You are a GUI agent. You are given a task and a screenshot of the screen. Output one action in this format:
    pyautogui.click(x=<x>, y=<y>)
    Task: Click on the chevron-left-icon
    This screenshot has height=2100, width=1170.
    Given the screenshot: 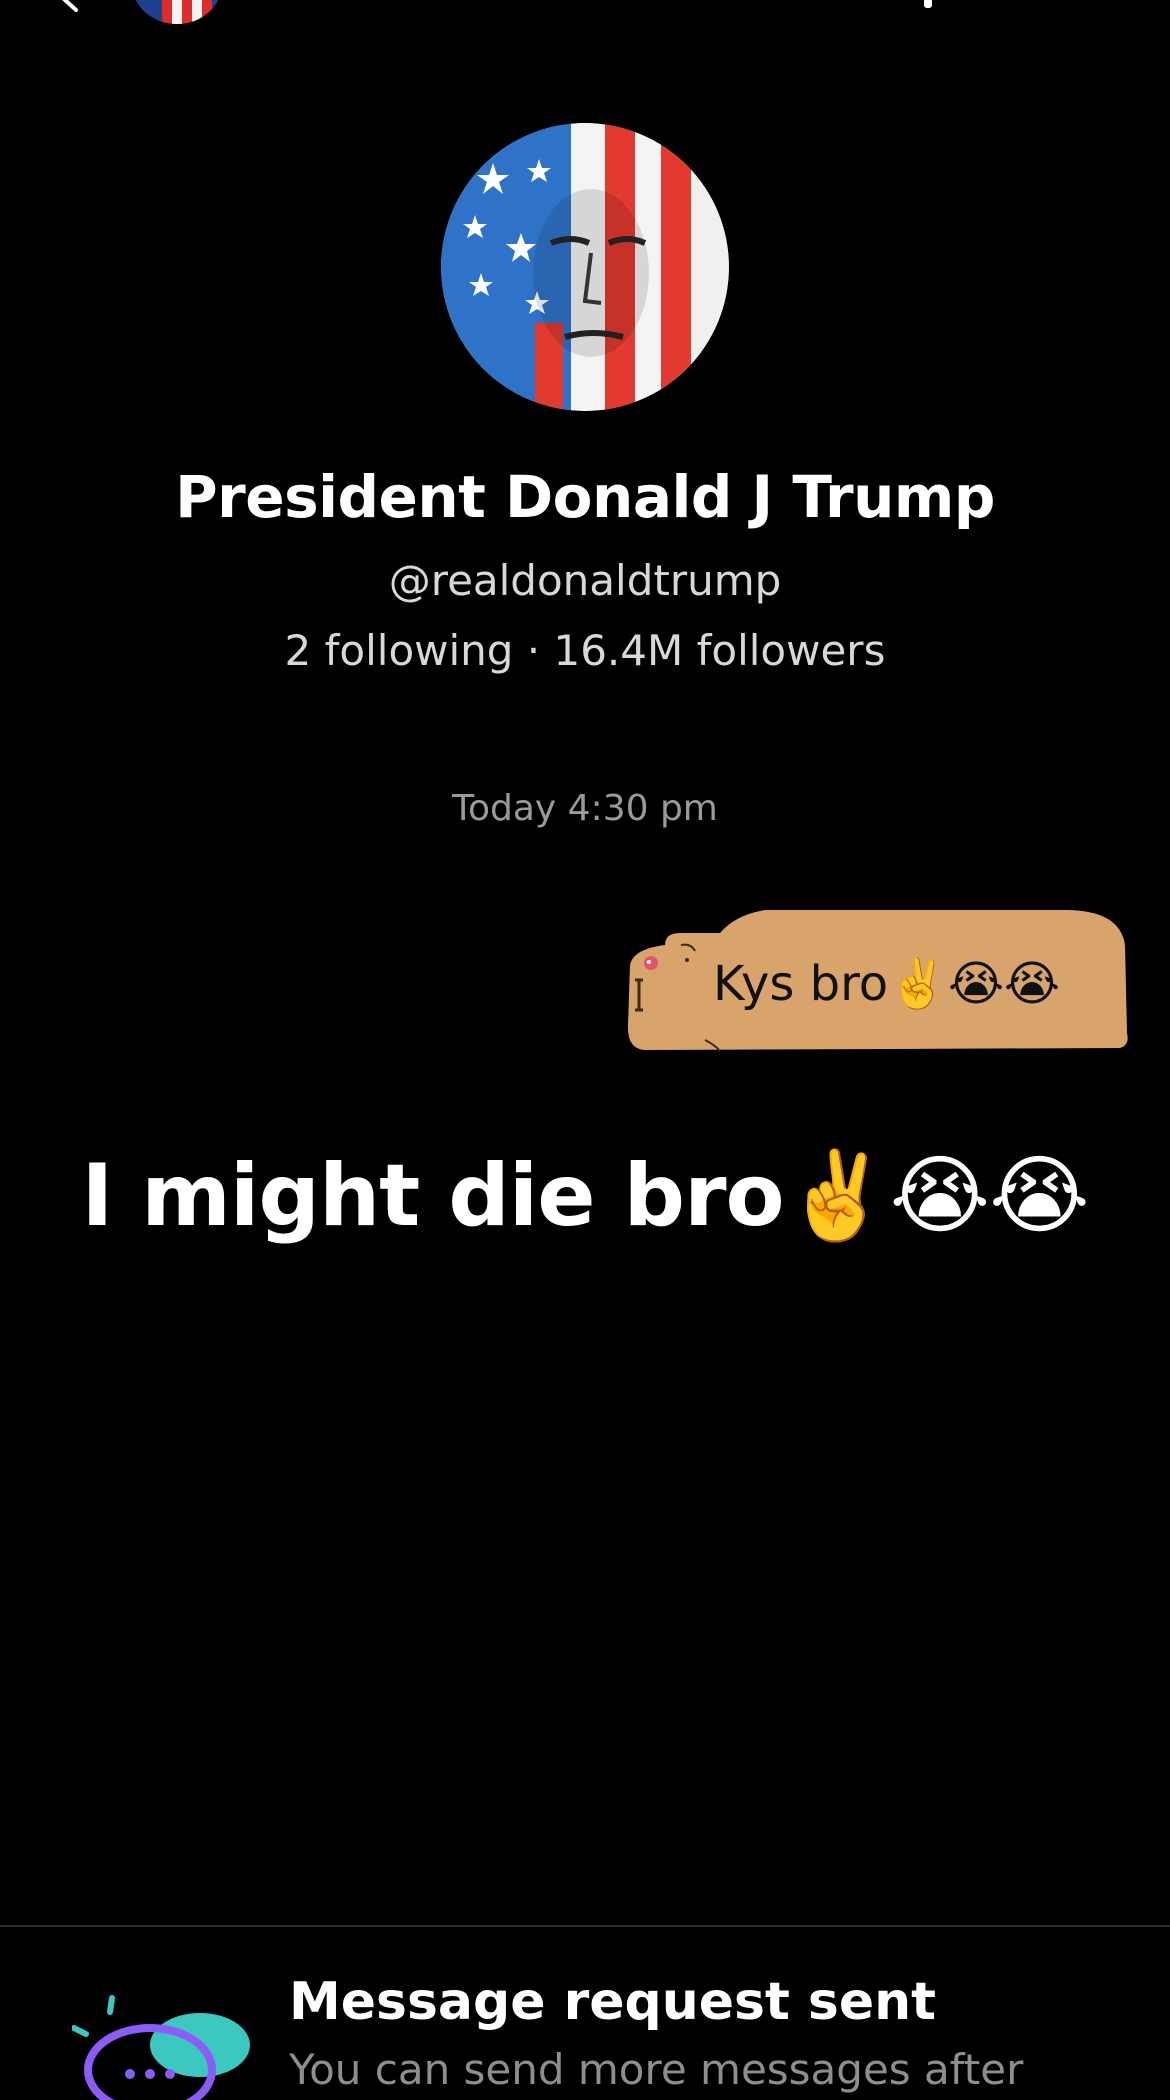 What is the action you would take?
    pyautogui.click(x=71, y=6)
    